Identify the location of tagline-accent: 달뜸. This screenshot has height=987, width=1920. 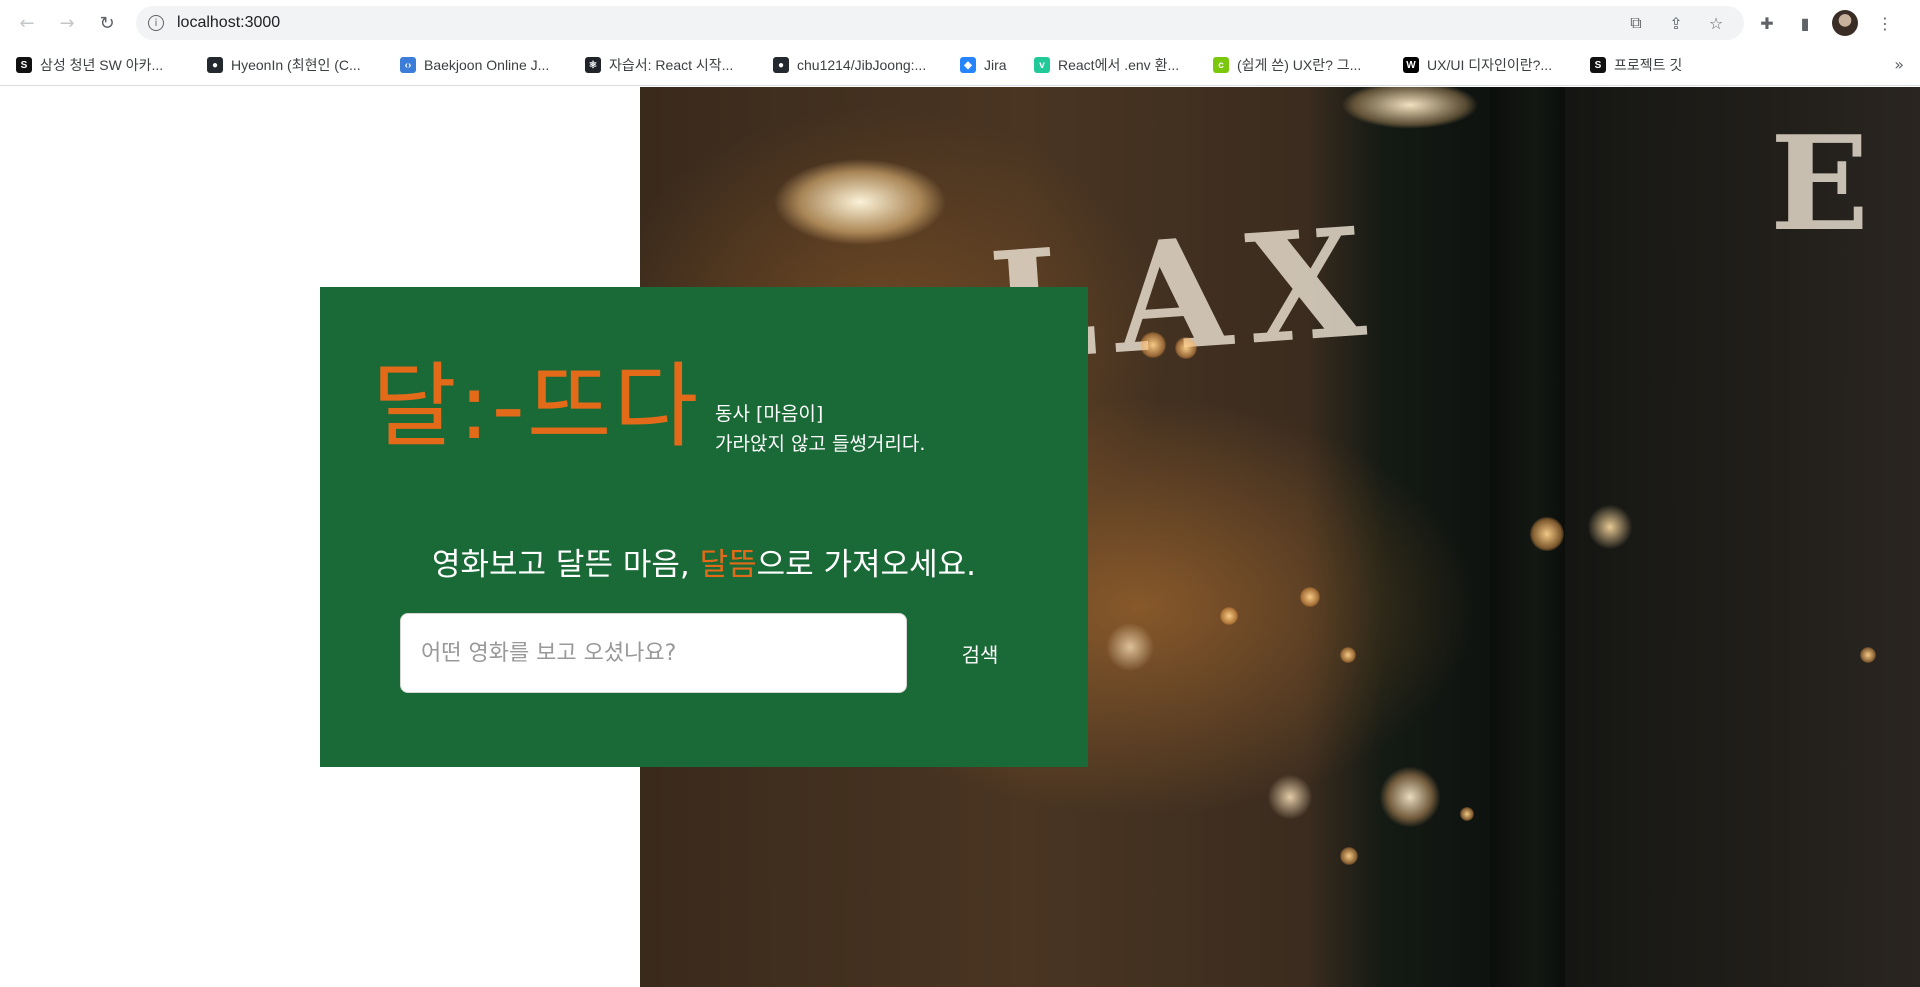
(728, 565).